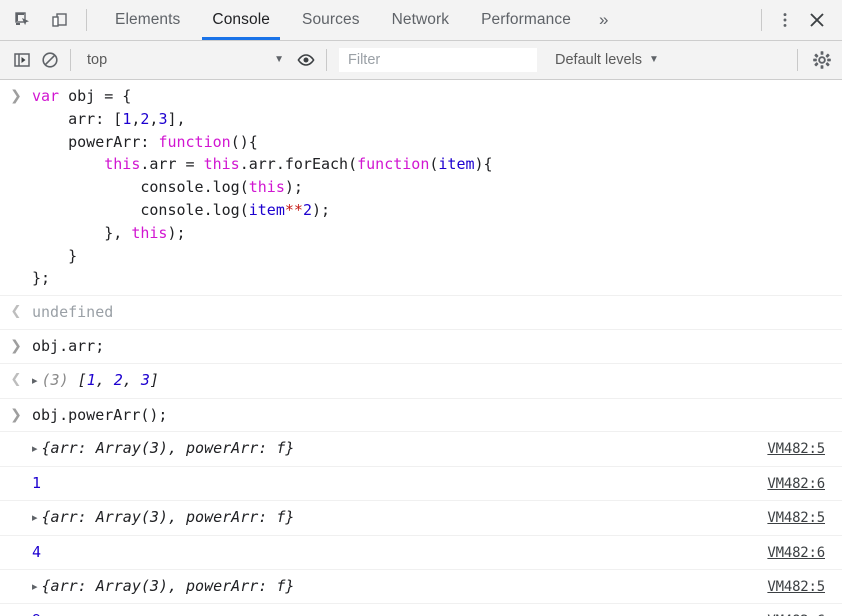 Image resolution: width=842 pixels, height=616 pixels. What do you see at coordinates (421, 484) in the screenshot?
I see `console-log-row: 1 VM482:6` at bounding box center [421, 484].